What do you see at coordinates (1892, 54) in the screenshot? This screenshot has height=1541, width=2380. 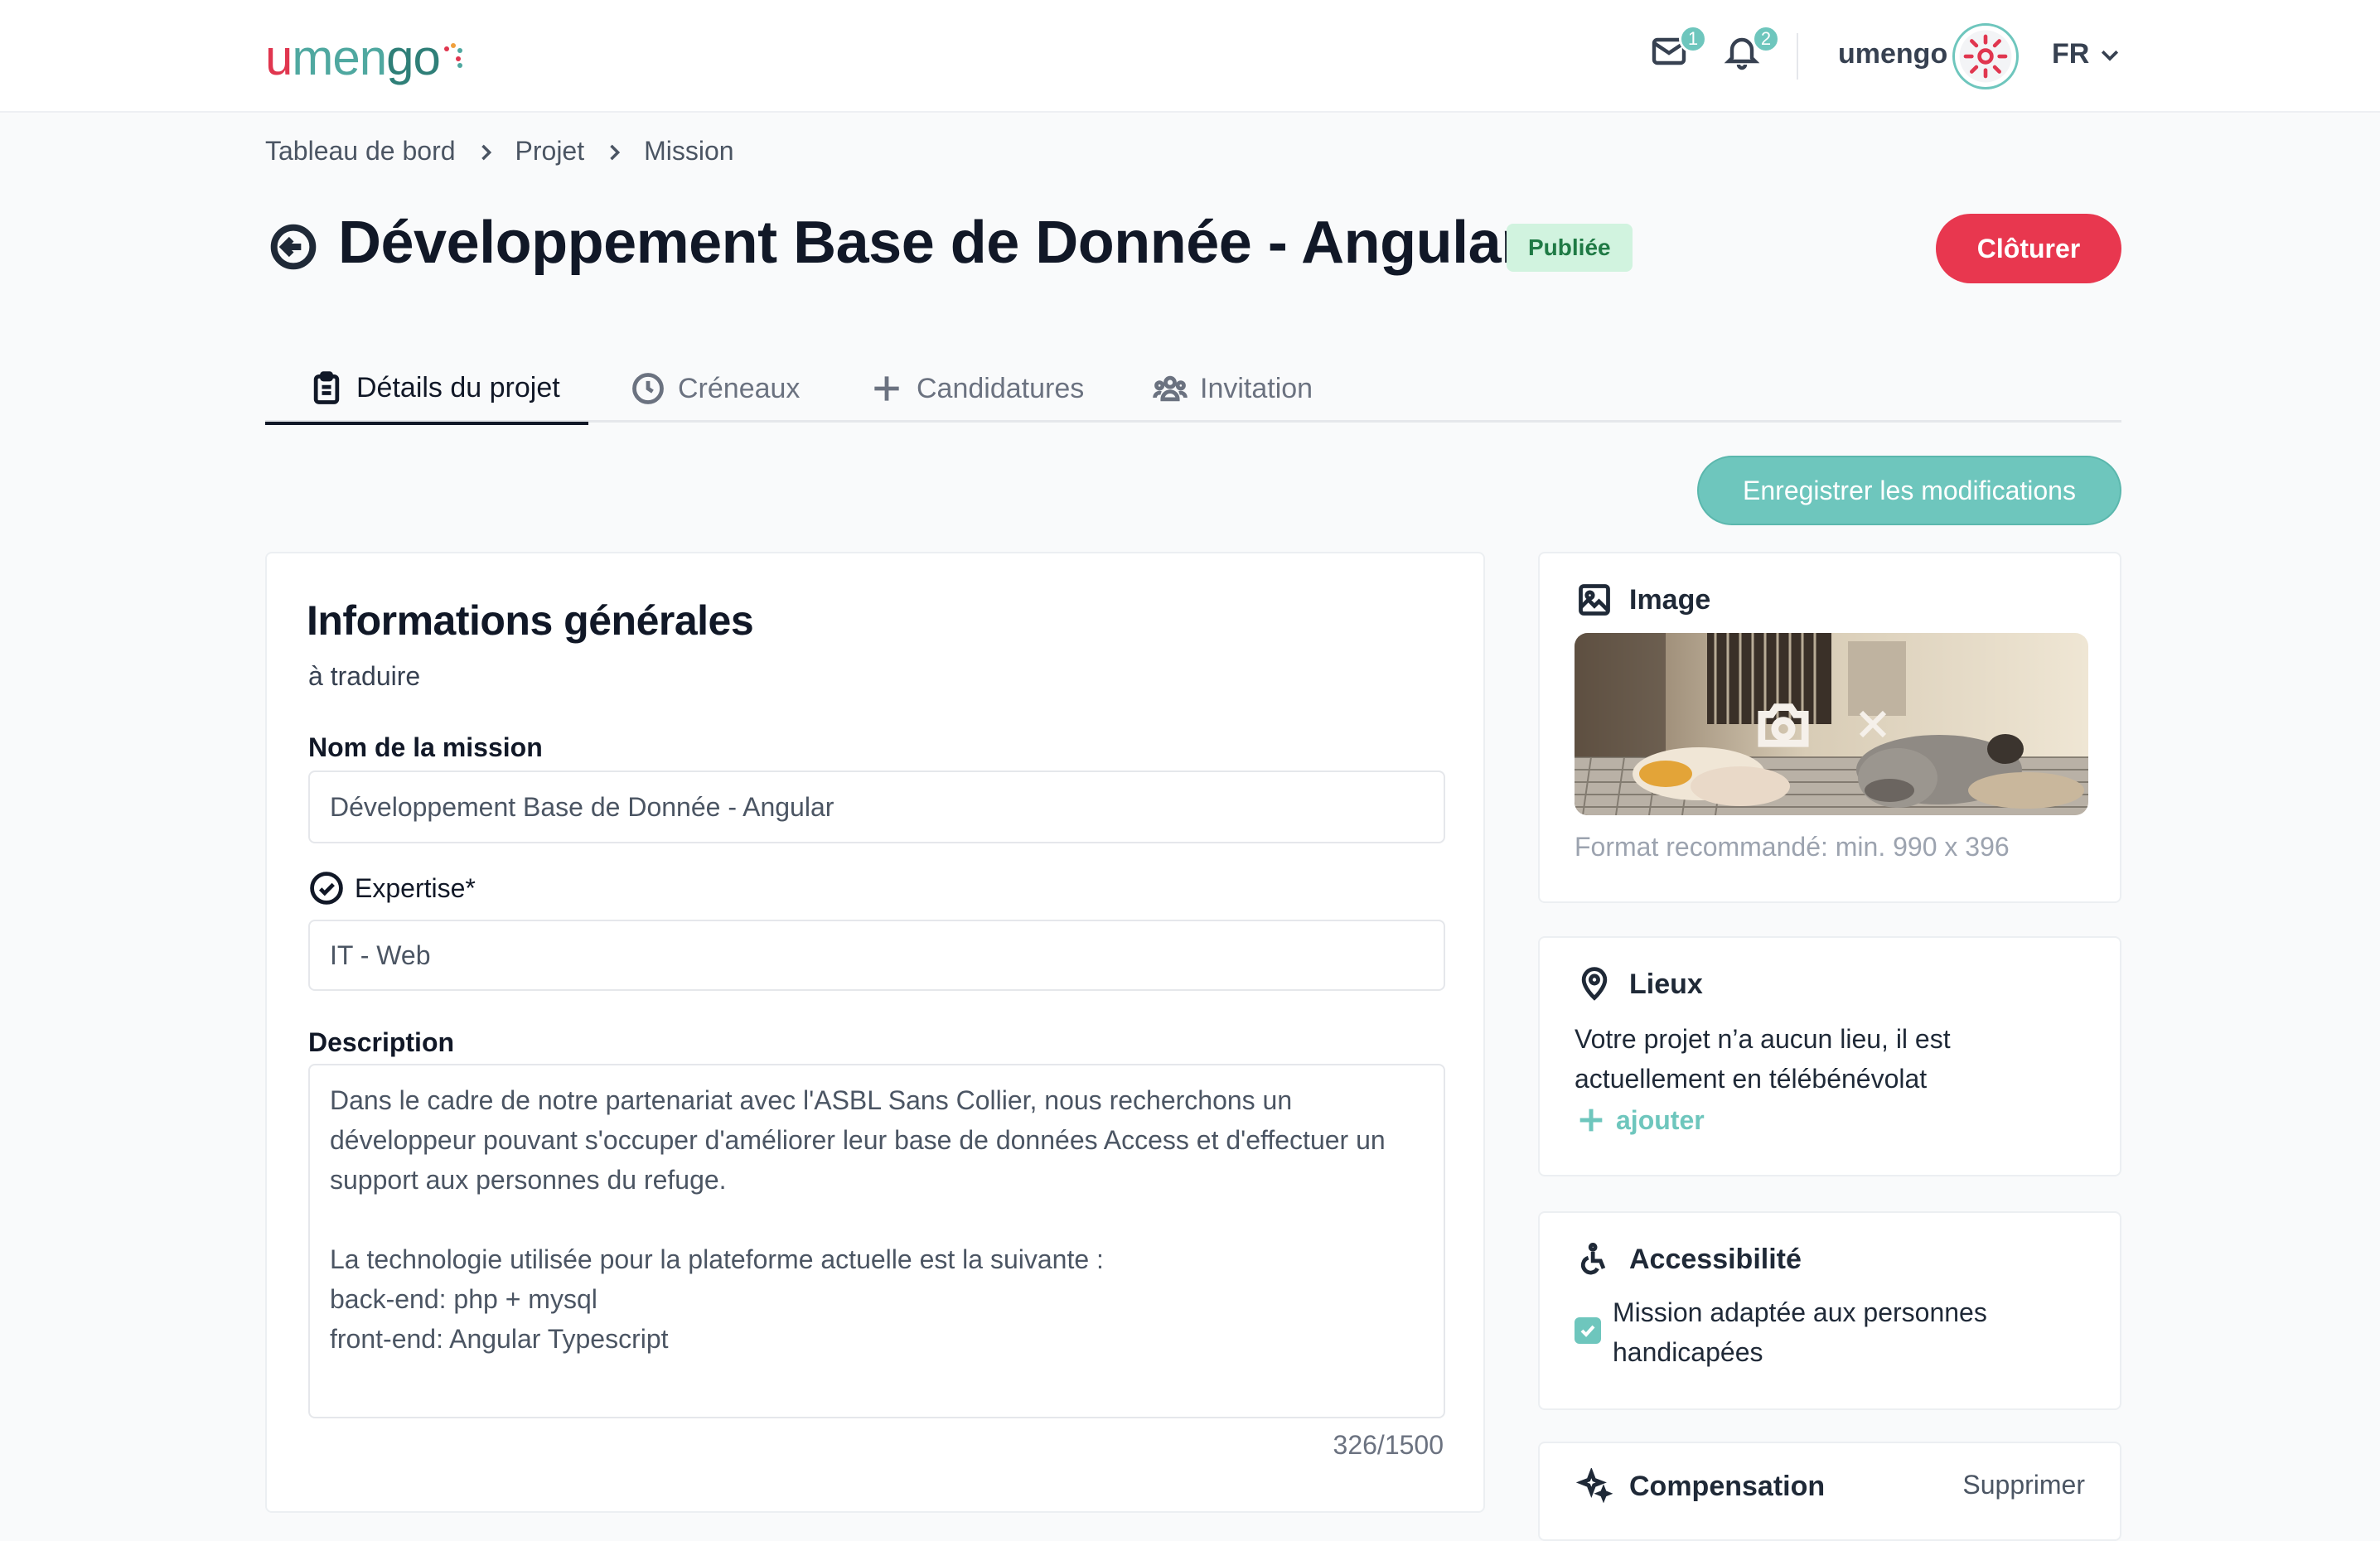 I see `user-name: umengo` at bounding box center [1892, 54].